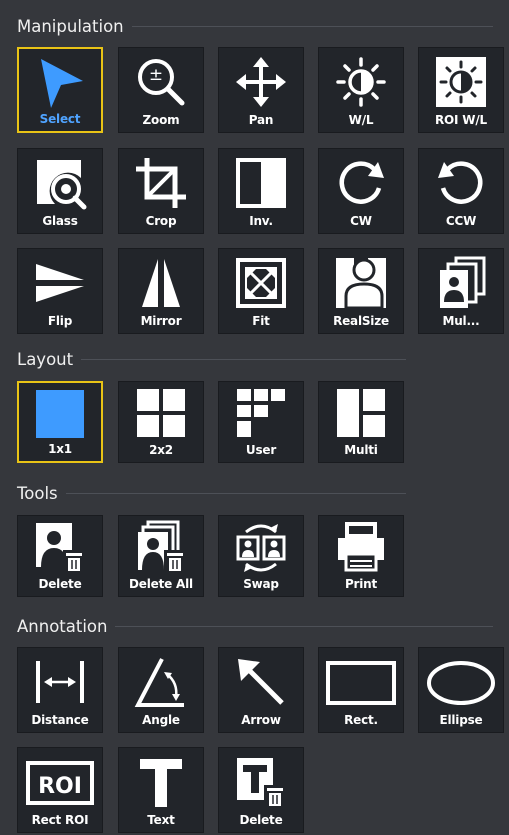 This screenshot has height=835, width=509. What do you see at coordinates (161, 413) in the screenshot?
I see `layout-2x2-icon` at bounding box center [161, 413].